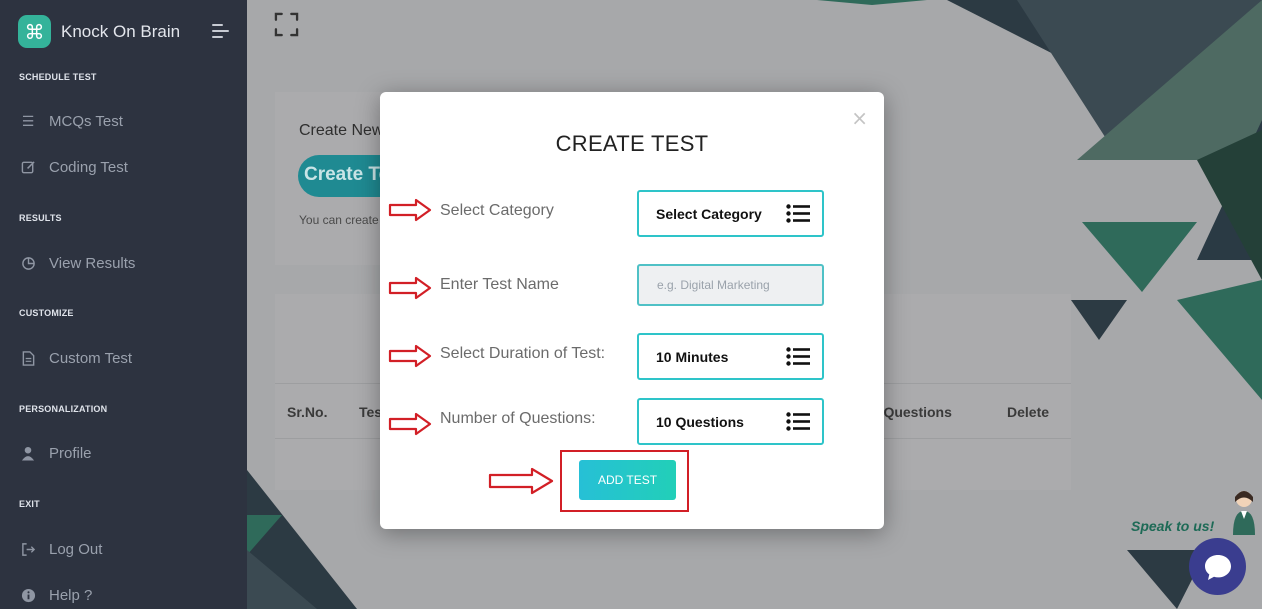 Image resolution: width=1262 pixels, height=609 pixels. What do you see at coordinates (92, 263) in the screenshot?
I see `sidebar-item-label: View Results` at bounding box center [92, 263].